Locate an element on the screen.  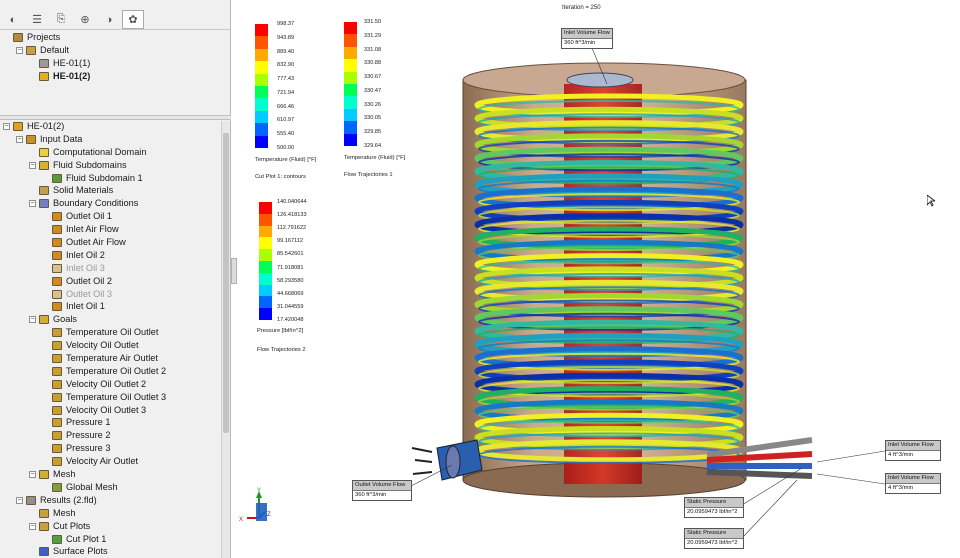
coordinate-triad: Y X Z is located at coordinates (255, 505).